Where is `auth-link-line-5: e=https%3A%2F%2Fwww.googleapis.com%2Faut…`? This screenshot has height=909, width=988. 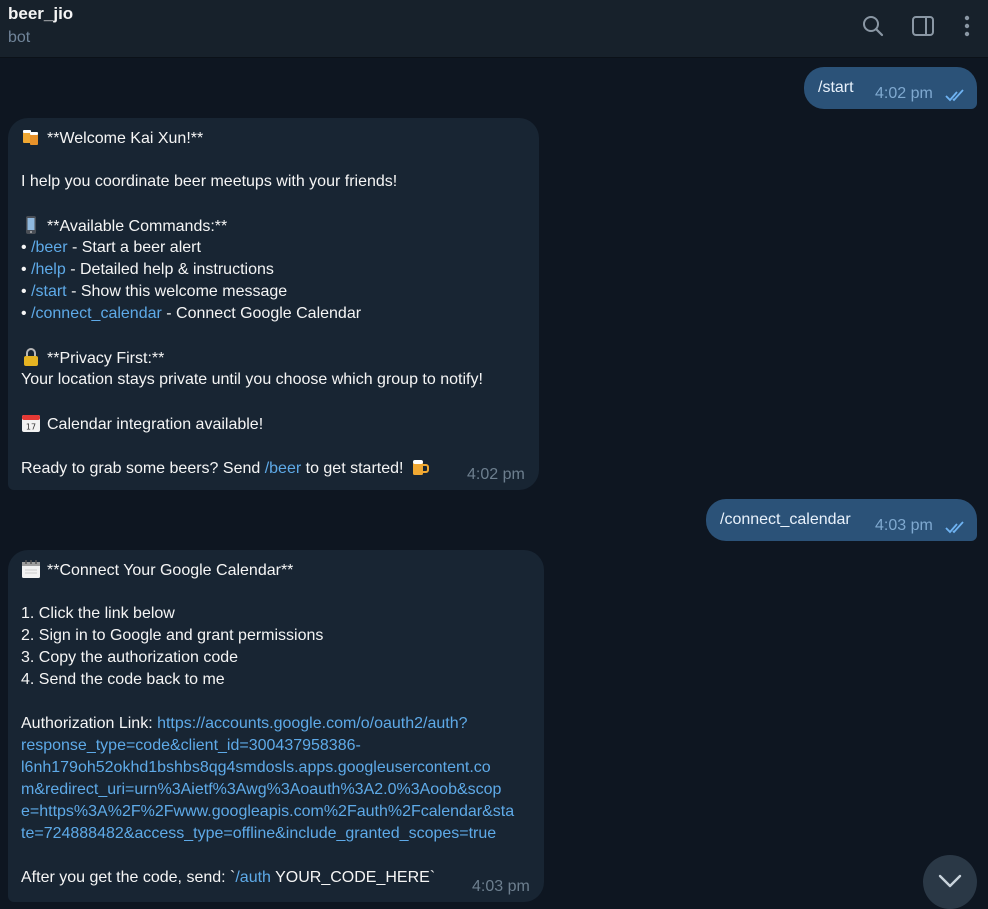
auth-link-line-5: e=https%3A%2F%2Fwww.googleapis.com%2Faut… is located at coordinates (267, 812).